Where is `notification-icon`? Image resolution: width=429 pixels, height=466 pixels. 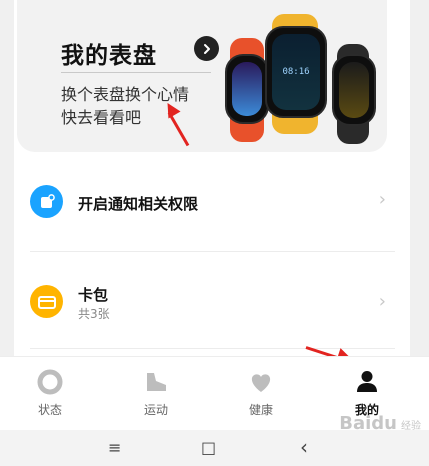
notification-icon is located at coordinates (46, 201).